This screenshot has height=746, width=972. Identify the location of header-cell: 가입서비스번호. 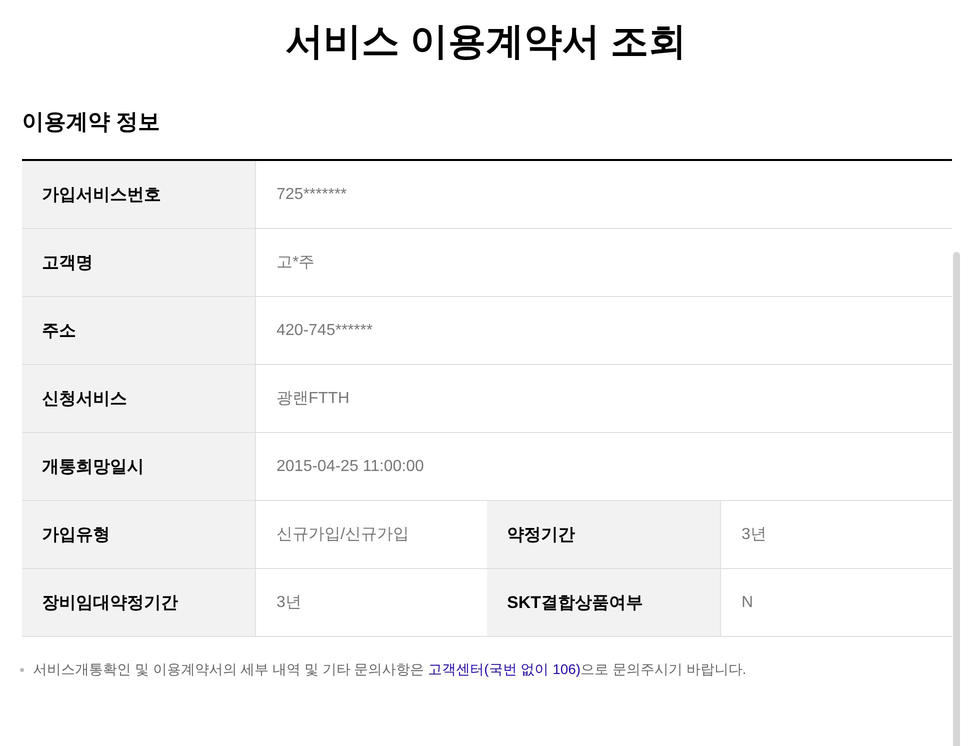
(138, 194).